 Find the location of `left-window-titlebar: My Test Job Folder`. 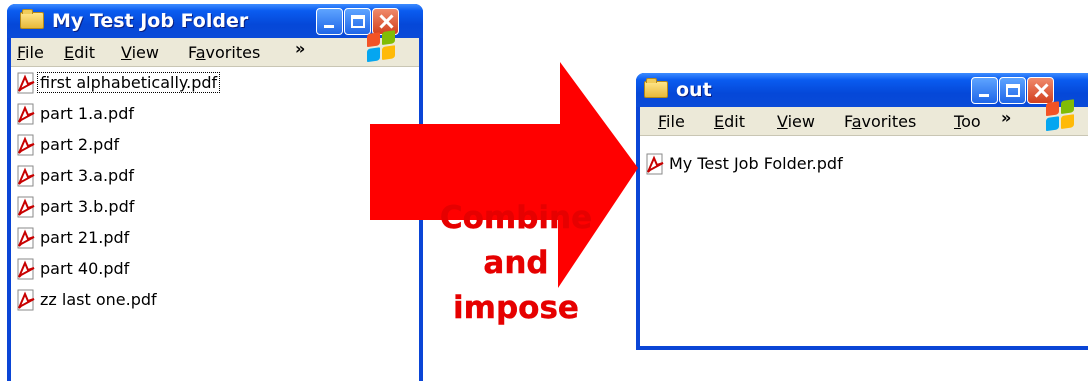

left-window-titlebar: My Test Job Folder is located at coordinates (215, 21).